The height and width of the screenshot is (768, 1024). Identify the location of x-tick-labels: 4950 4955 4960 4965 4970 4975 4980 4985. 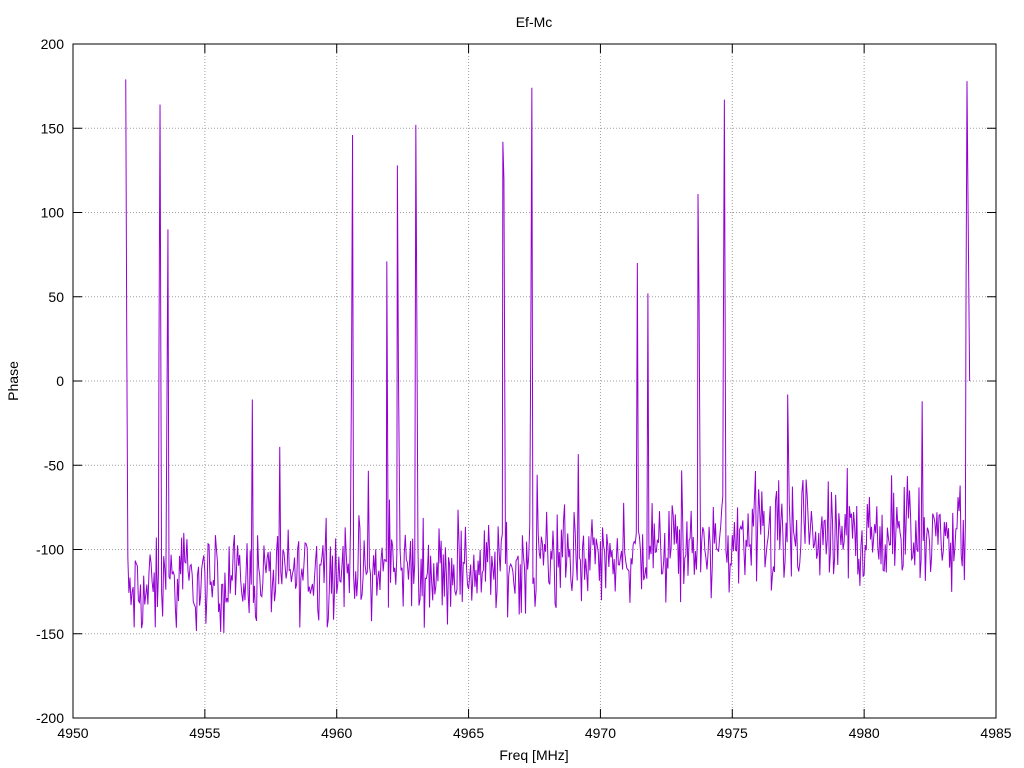
(534, 733).